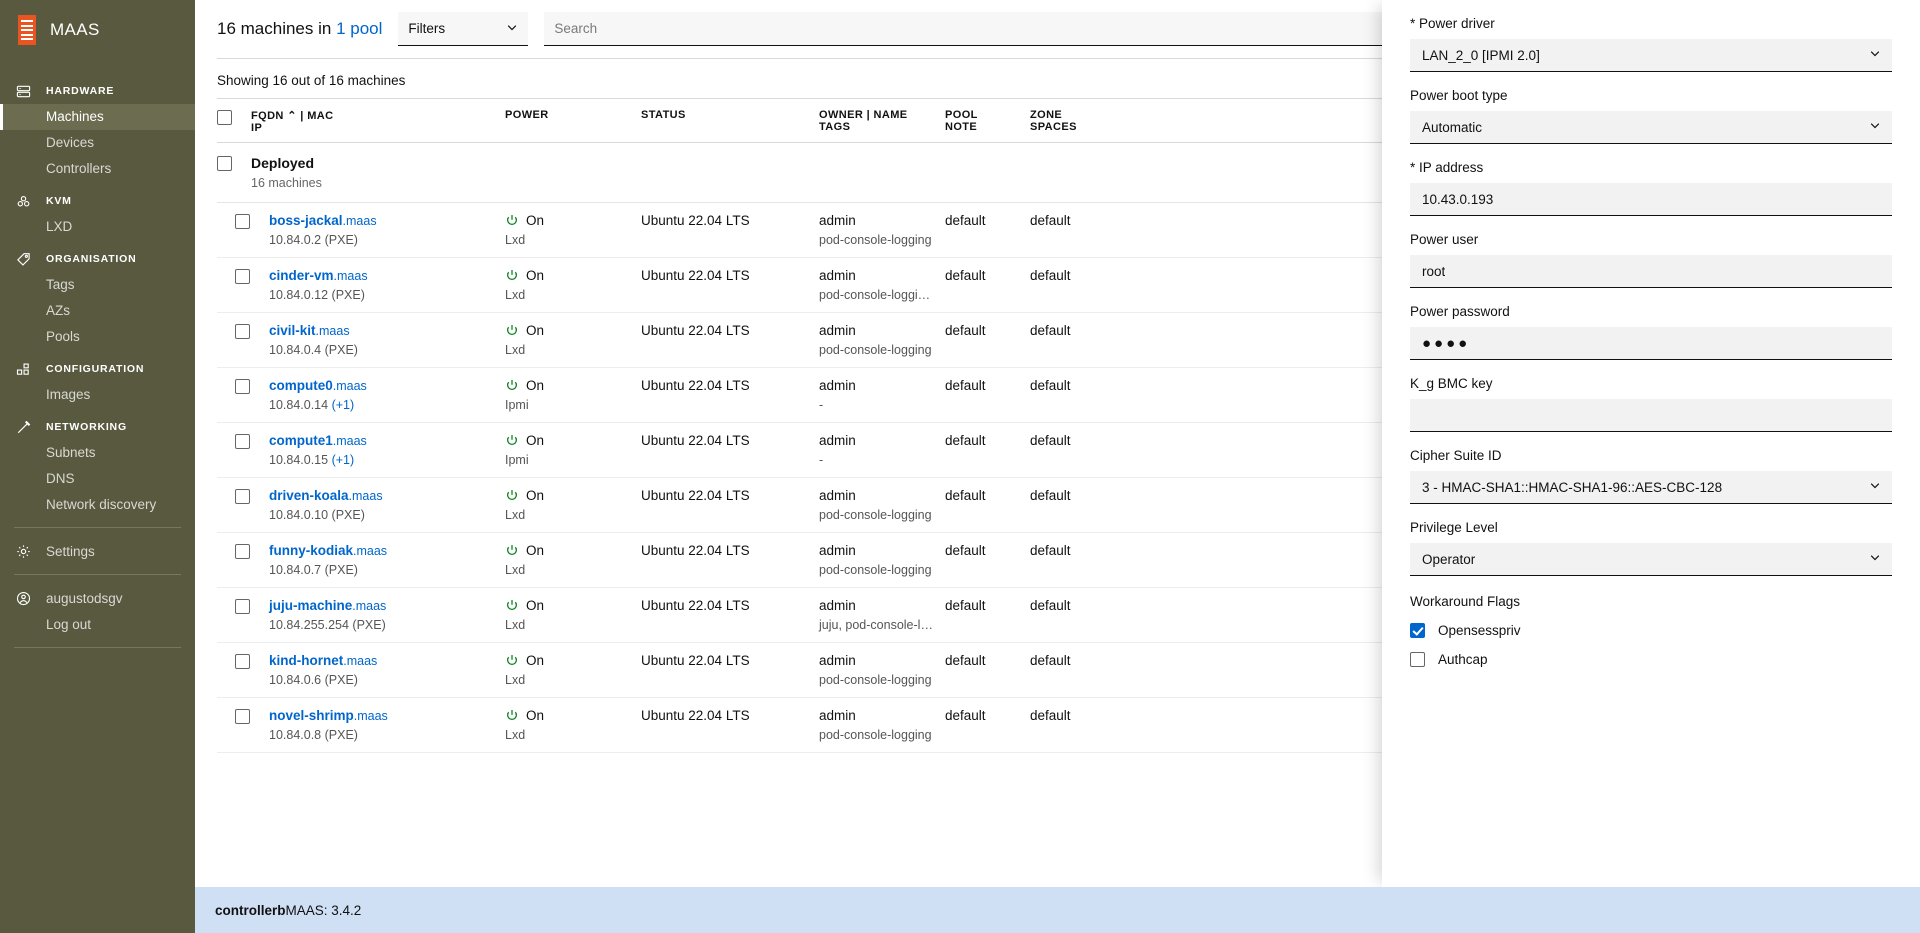 Image resolution: width=1920 pixels, height=933 pixels. What do you see at coordinates (328, 715) in the screenshot?
I see `machine-link: novel-shrimp.maas` at bounding box center [328, 715].